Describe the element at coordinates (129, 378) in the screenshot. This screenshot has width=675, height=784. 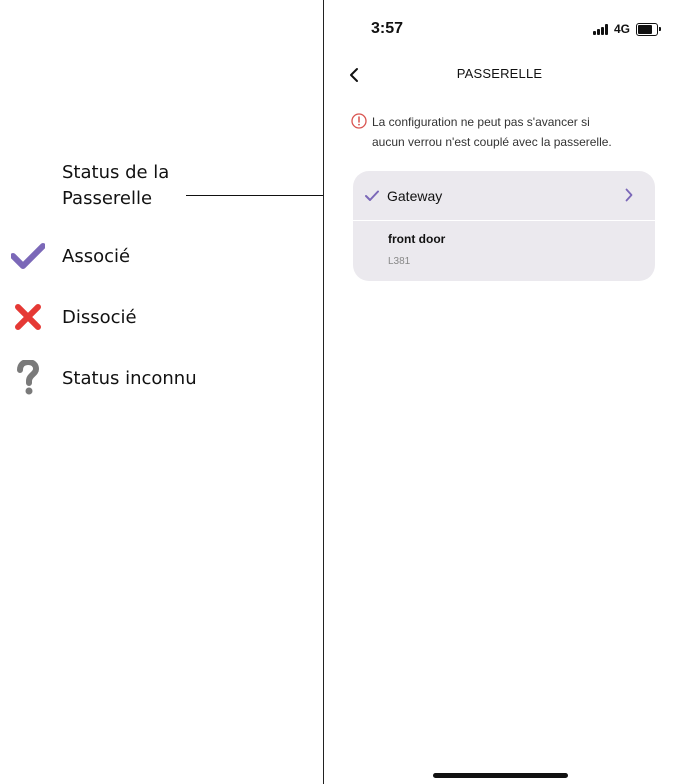
I see `legend-label: Status inconnu` at that location.